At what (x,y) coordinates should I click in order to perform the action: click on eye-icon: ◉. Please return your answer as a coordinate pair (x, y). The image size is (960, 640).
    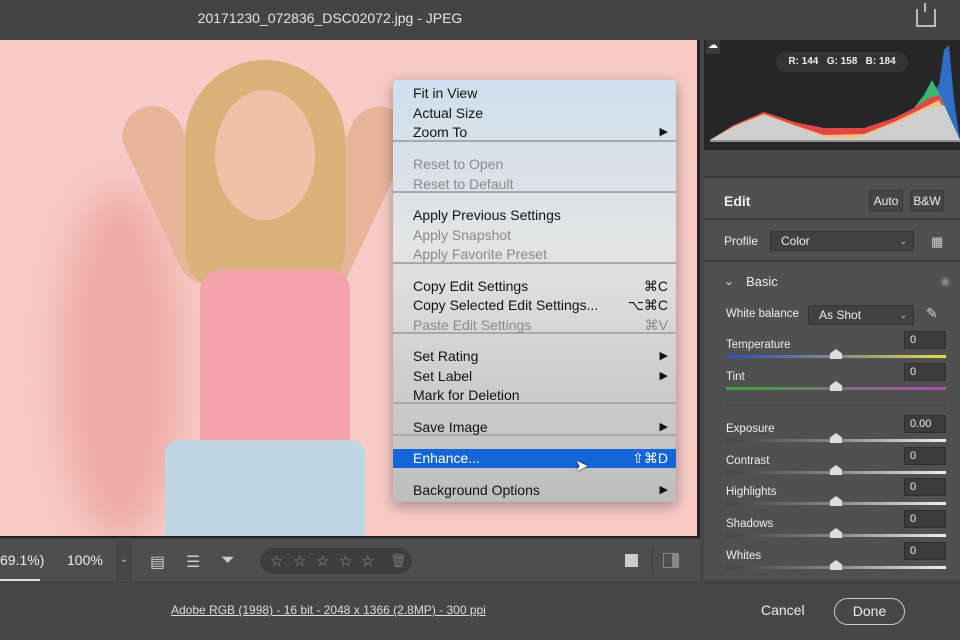
    Looking at the image, I should click on (945, 281).